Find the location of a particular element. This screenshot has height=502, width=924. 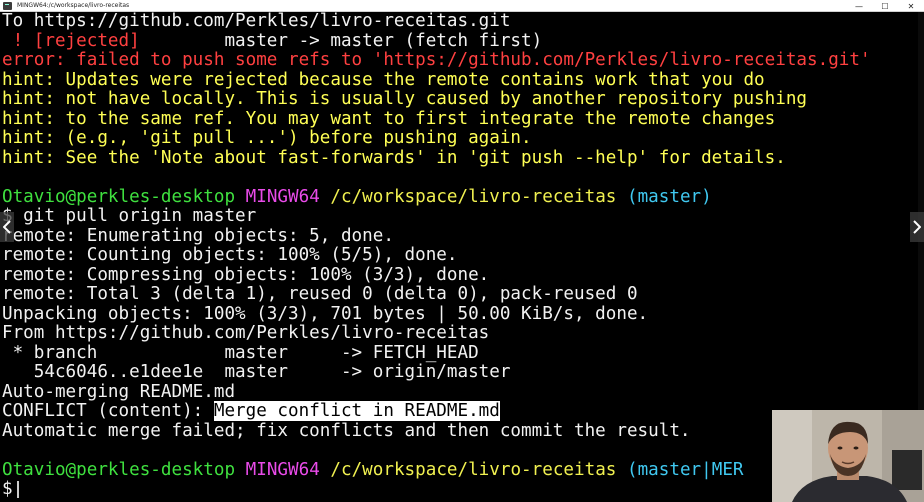

pull-output-line: Auto-merging README.md is located at coordinates (119, 391).